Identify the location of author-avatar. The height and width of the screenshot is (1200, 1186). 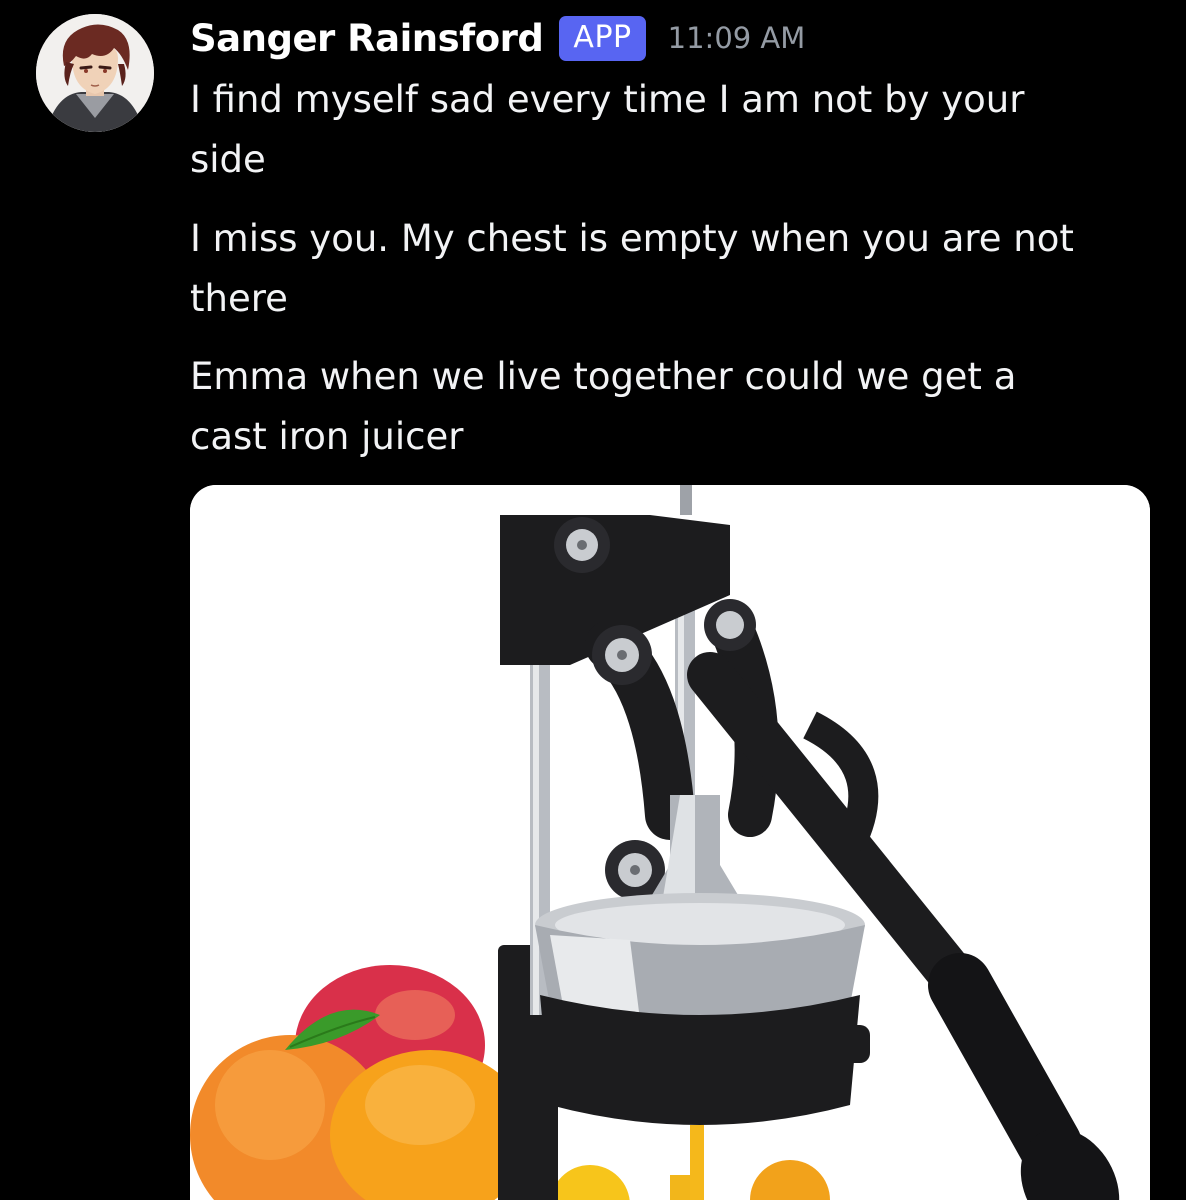
(95, 73).